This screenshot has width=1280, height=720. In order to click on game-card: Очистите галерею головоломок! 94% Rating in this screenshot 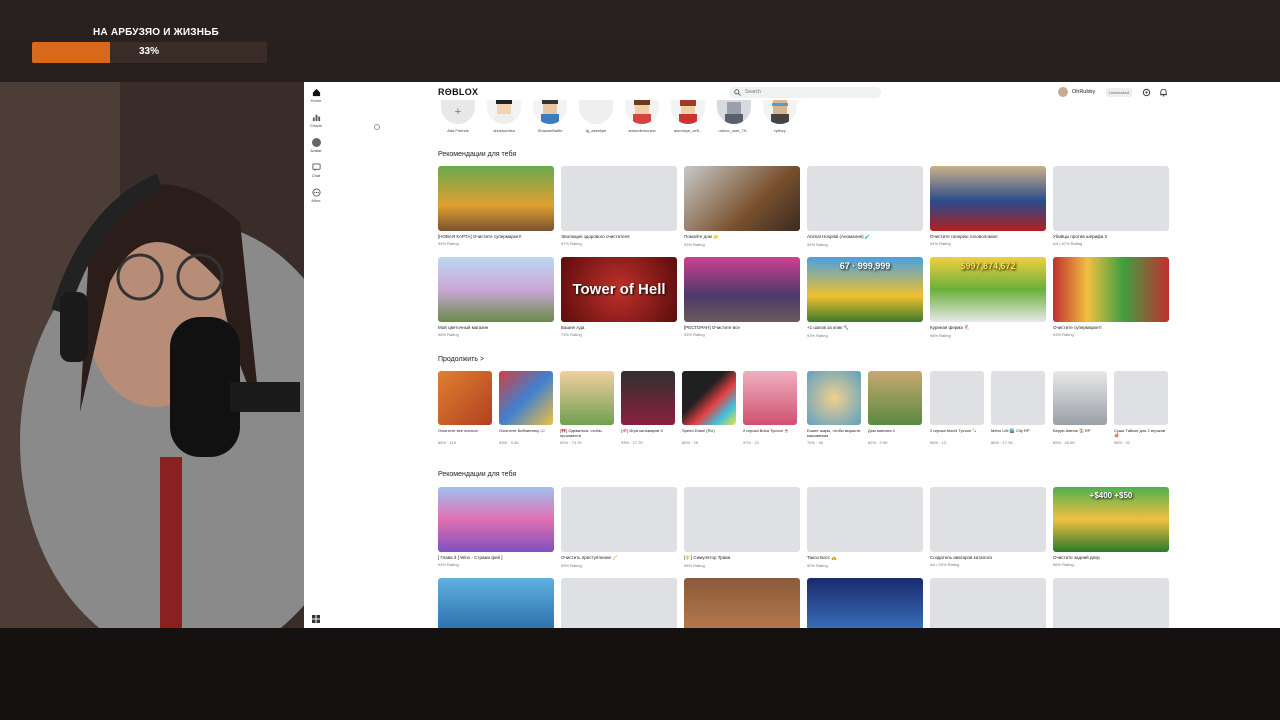, I will do `click(988, 206)`.